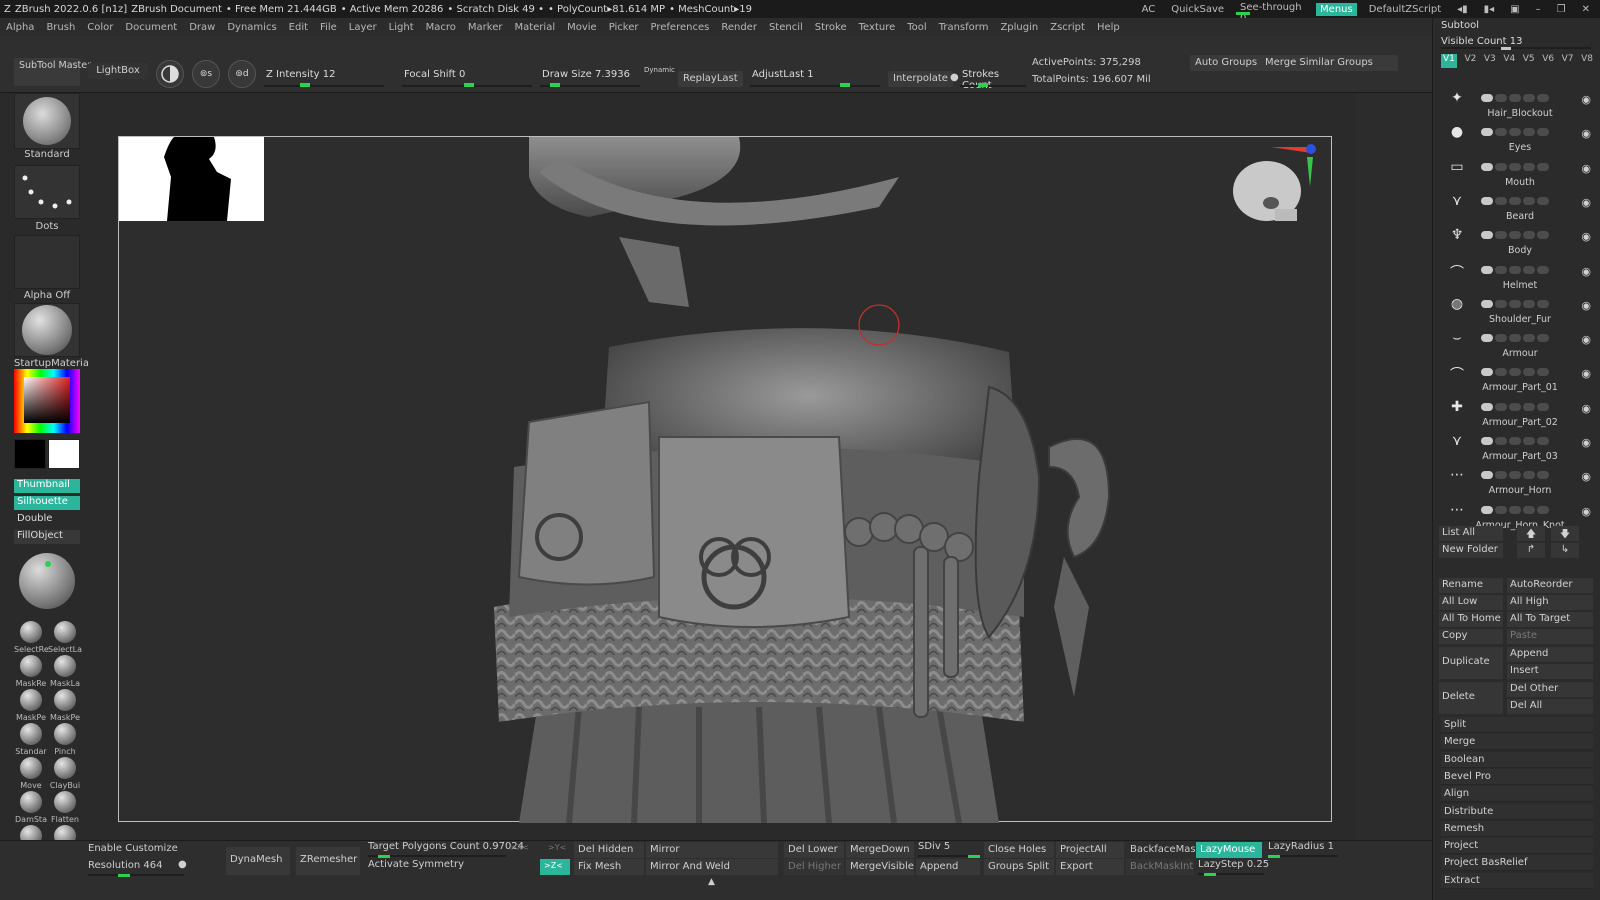  Describe the element at coordinates (65, 773) in the screenshot. I see `tool-claybui: ClayBui` at that location.